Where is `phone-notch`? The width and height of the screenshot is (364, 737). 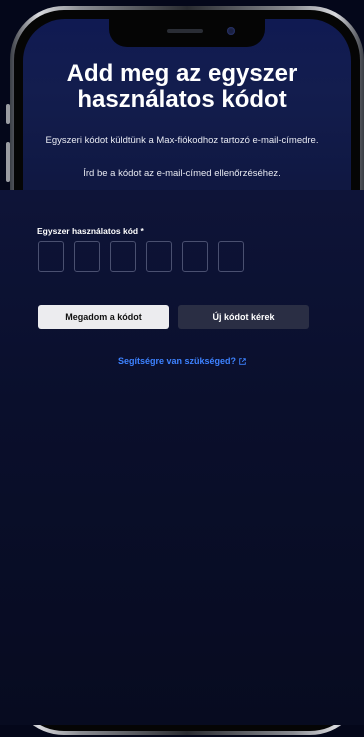
phone-notch is located at coordinates (187, 33).